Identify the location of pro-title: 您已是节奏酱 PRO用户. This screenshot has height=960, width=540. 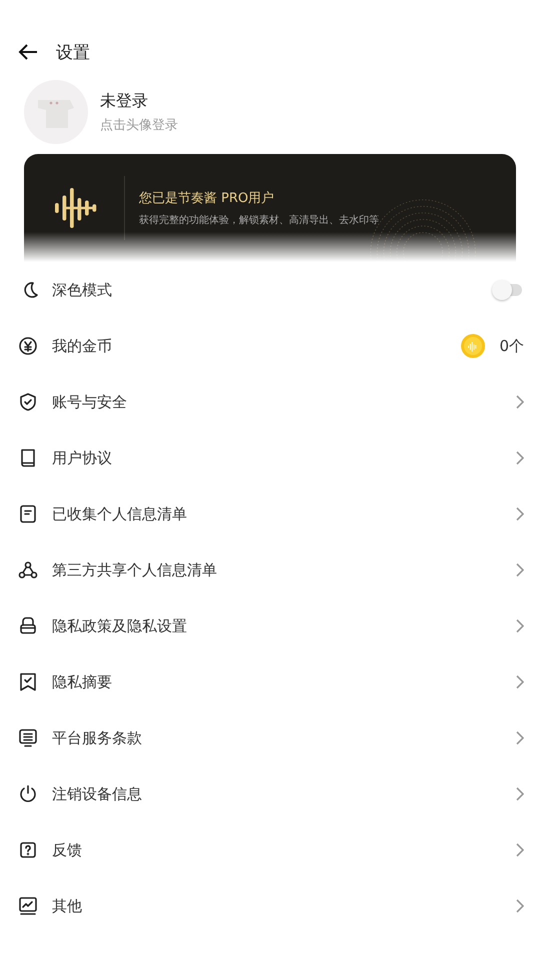
(207, 198).